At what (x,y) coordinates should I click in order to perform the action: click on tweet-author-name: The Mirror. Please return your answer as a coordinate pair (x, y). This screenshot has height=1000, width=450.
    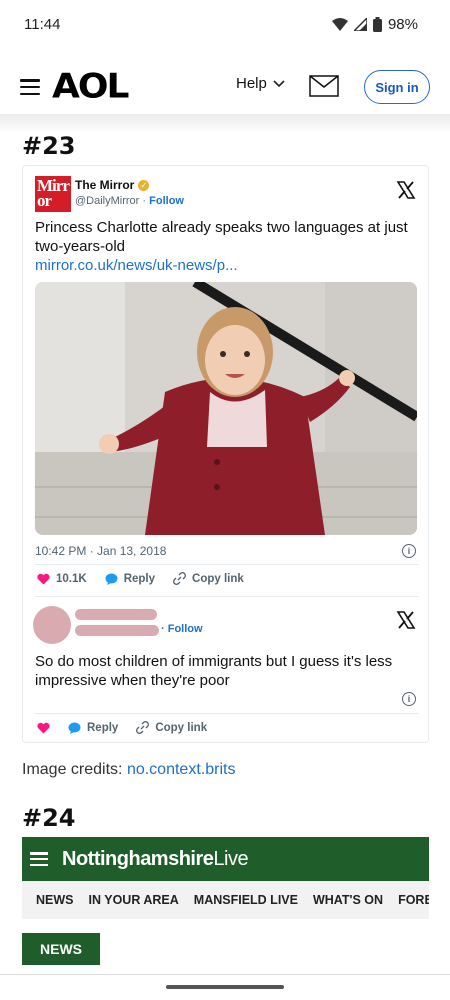
    Looking at the image, I should click on (105, 185).